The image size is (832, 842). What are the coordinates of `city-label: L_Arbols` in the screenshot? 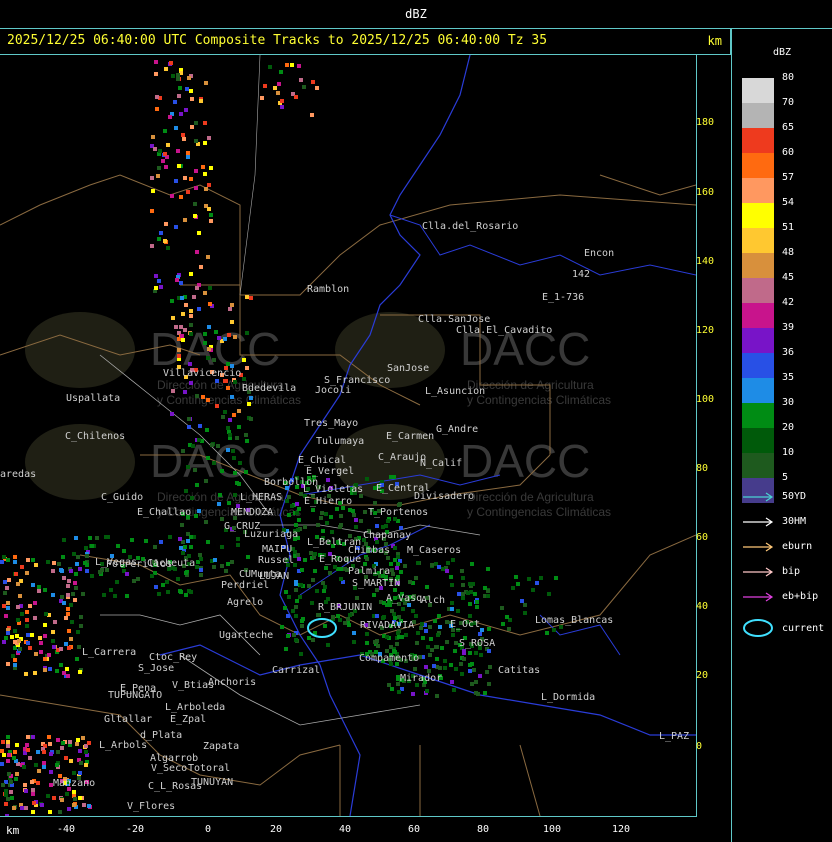 It's located at (123, 745).